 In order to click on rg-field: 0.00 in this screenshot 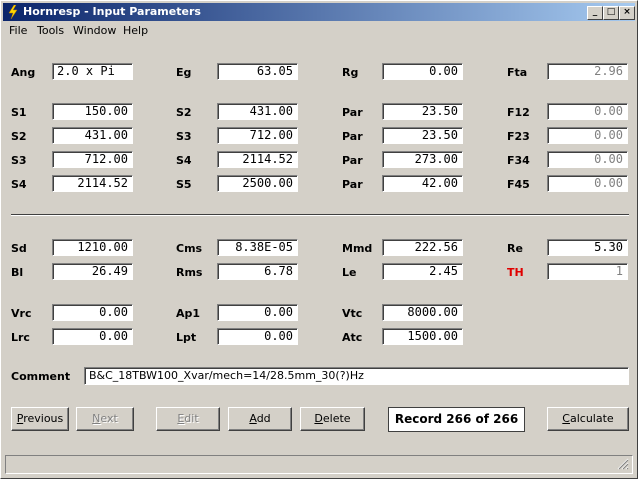, I will do `click(422, 71)`.